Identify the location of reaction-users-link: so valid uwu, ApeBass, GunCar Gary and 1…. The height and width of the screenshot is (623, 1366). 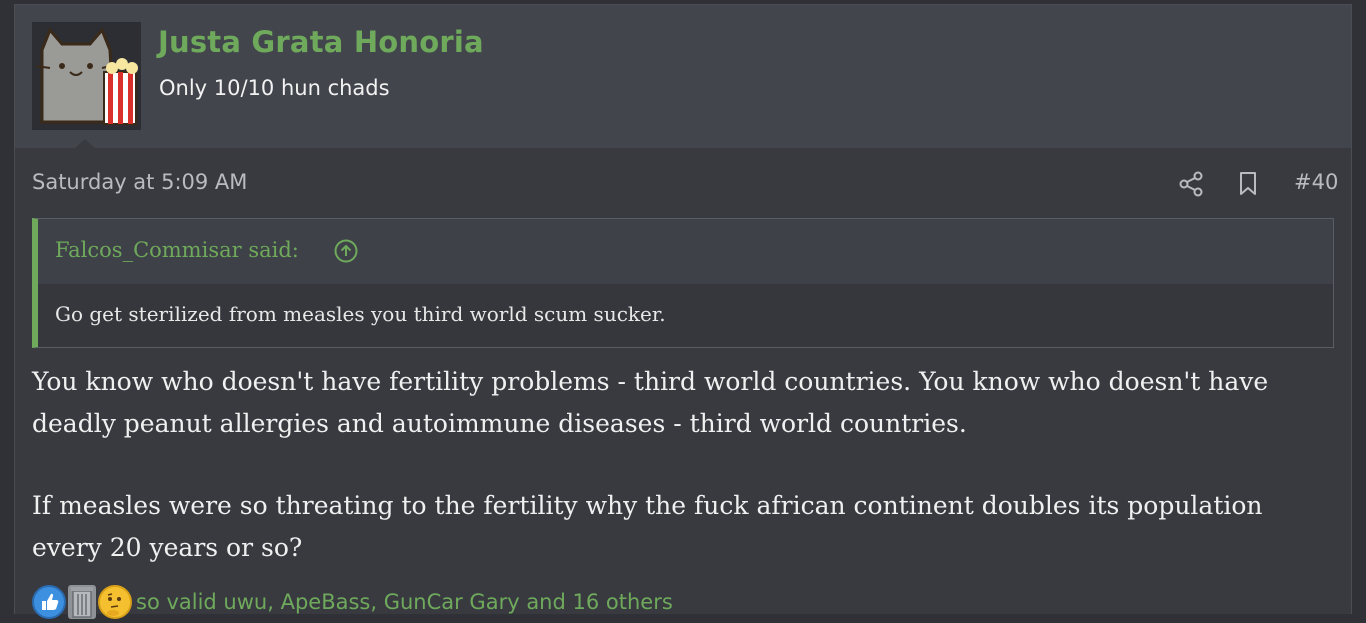
(404, 602).